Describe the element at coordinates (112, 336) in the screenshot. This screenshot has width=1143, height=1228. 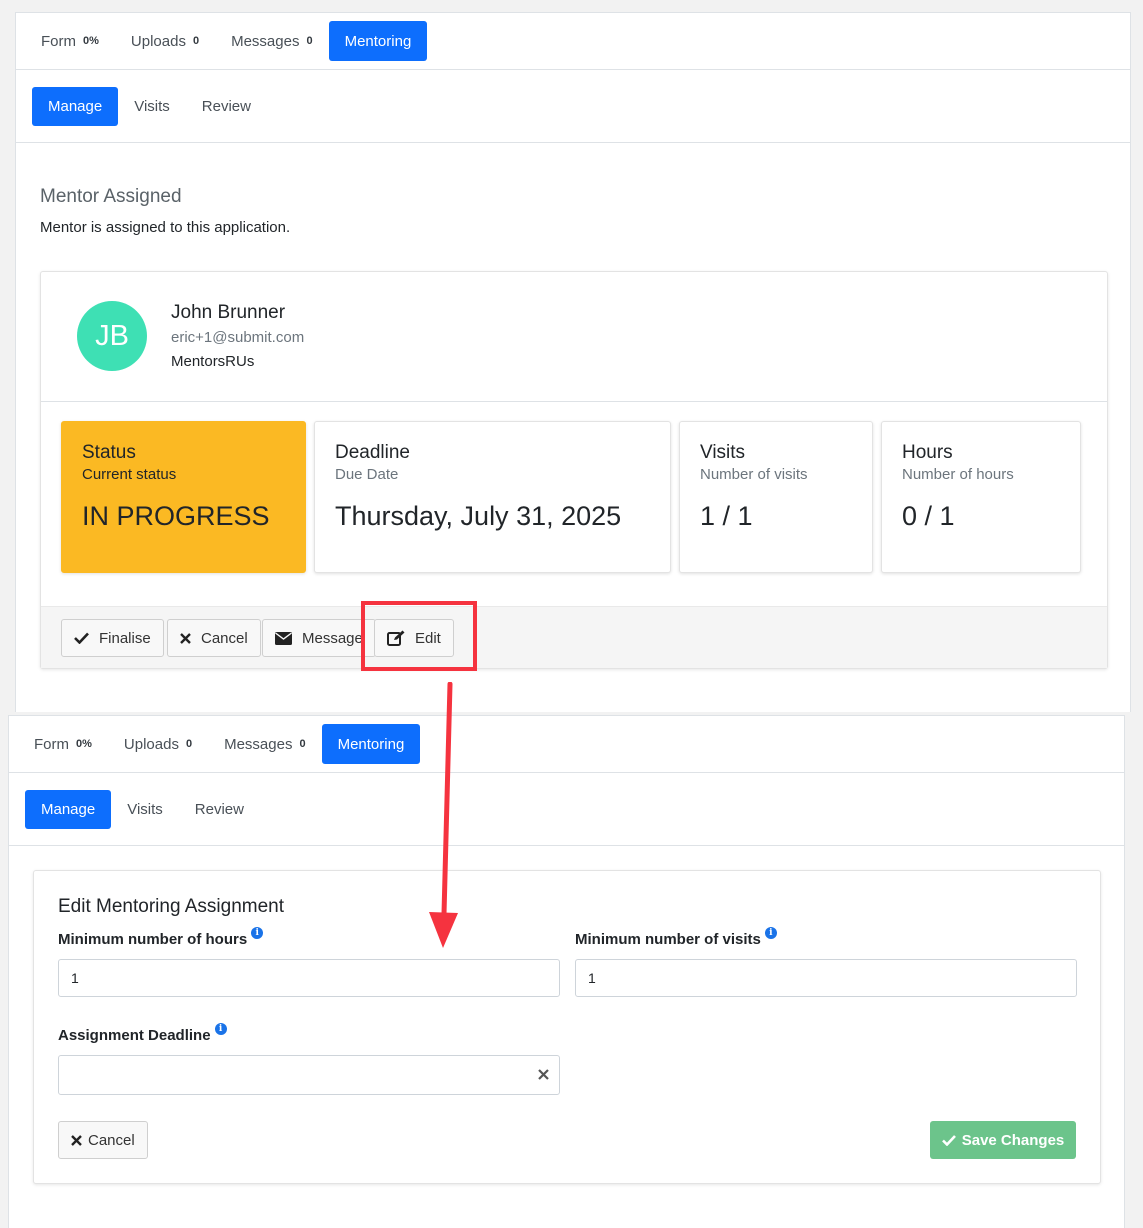
I see `avatar: JB` at that location.